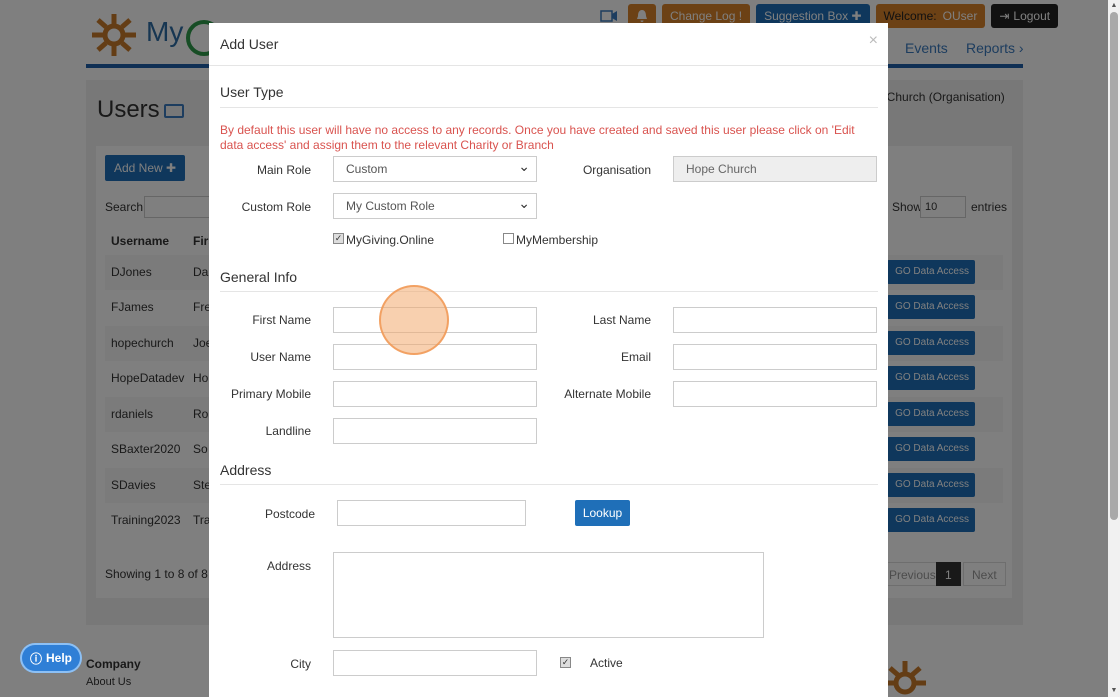 Image resolution: width=1120 pixels, height=697 pixels. I want to click on mymembership-label: MyMembership, so click(557, 240).